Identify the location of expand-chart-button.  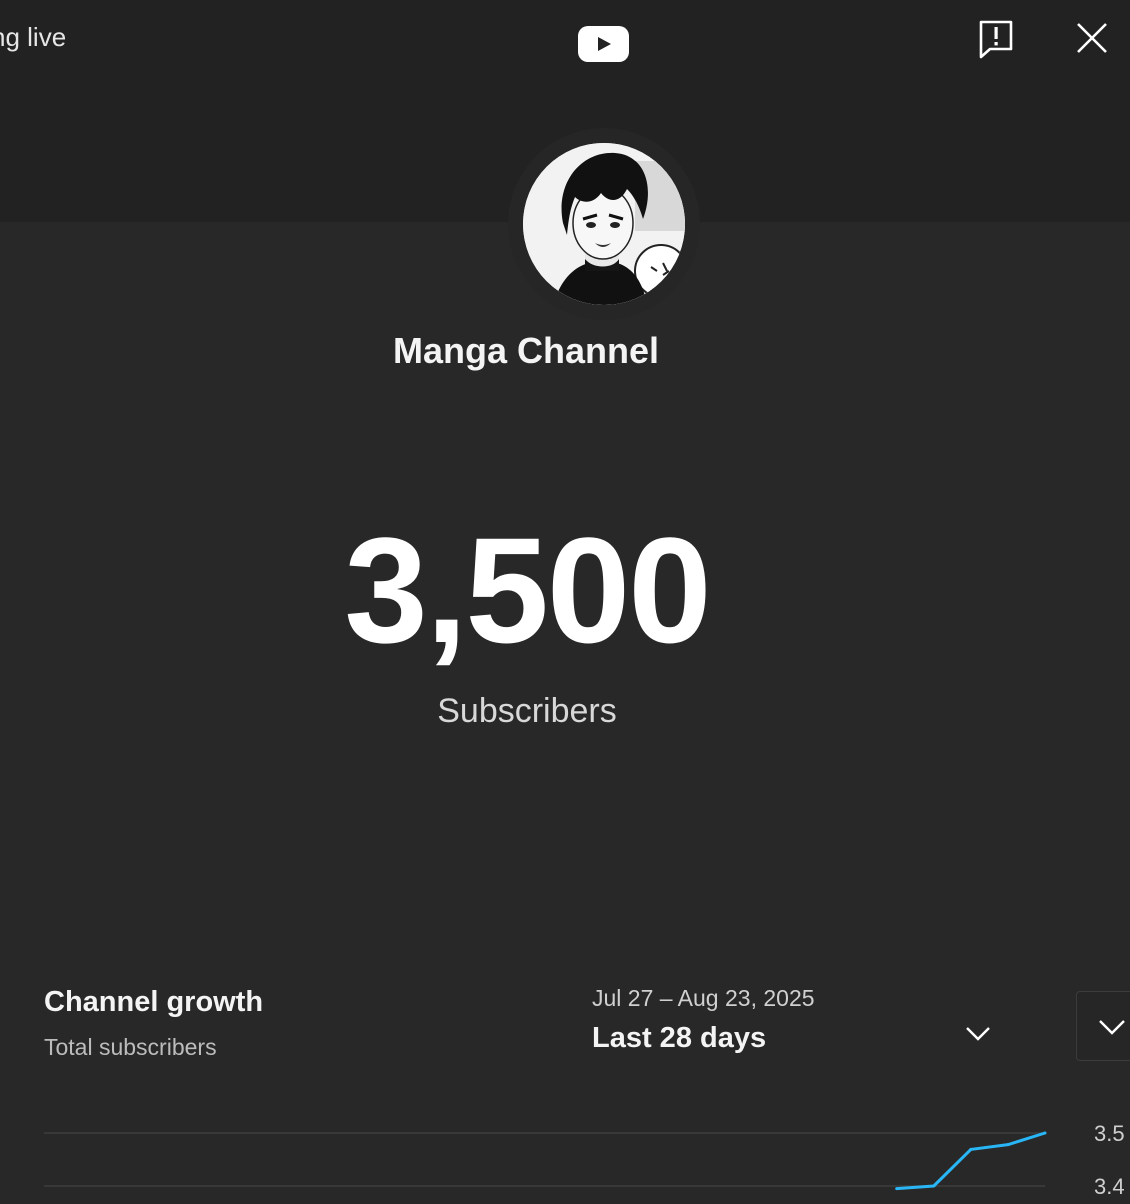
(1103, 1026).